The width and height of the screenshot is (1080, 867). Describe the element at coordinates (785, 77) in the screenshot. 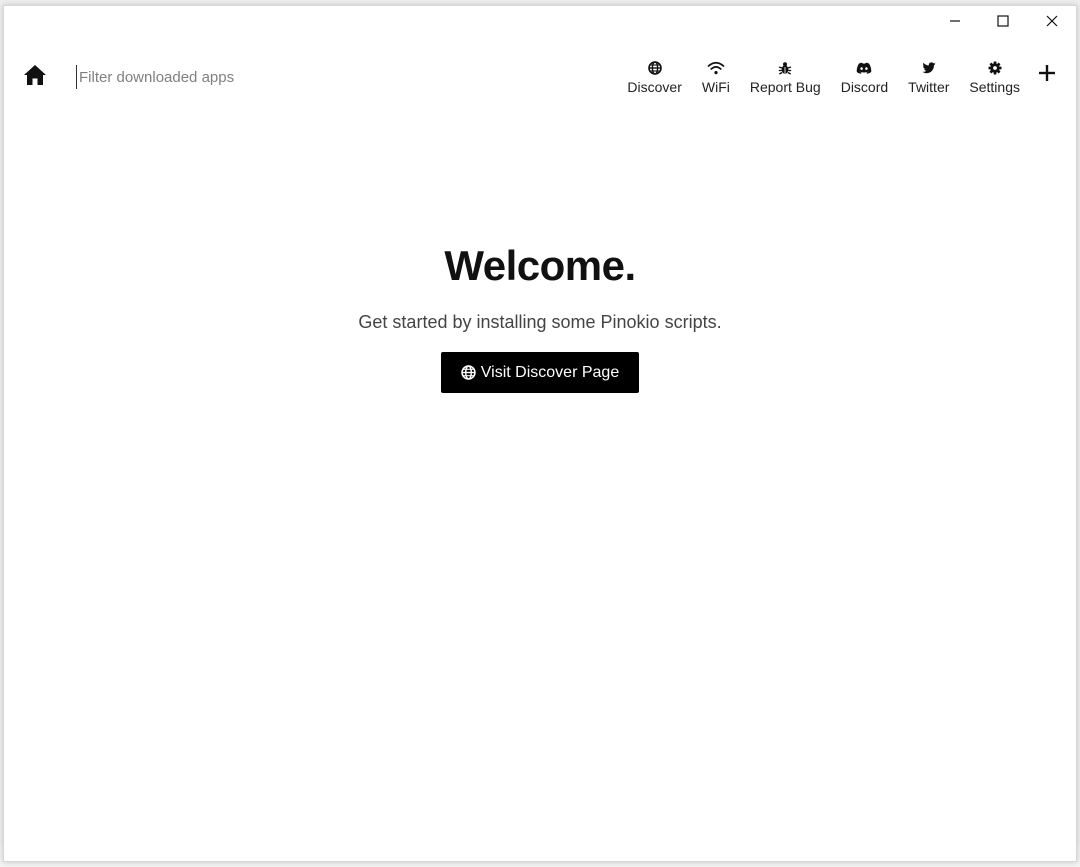

I see `nav-report-bug: Report Bug` at that location.